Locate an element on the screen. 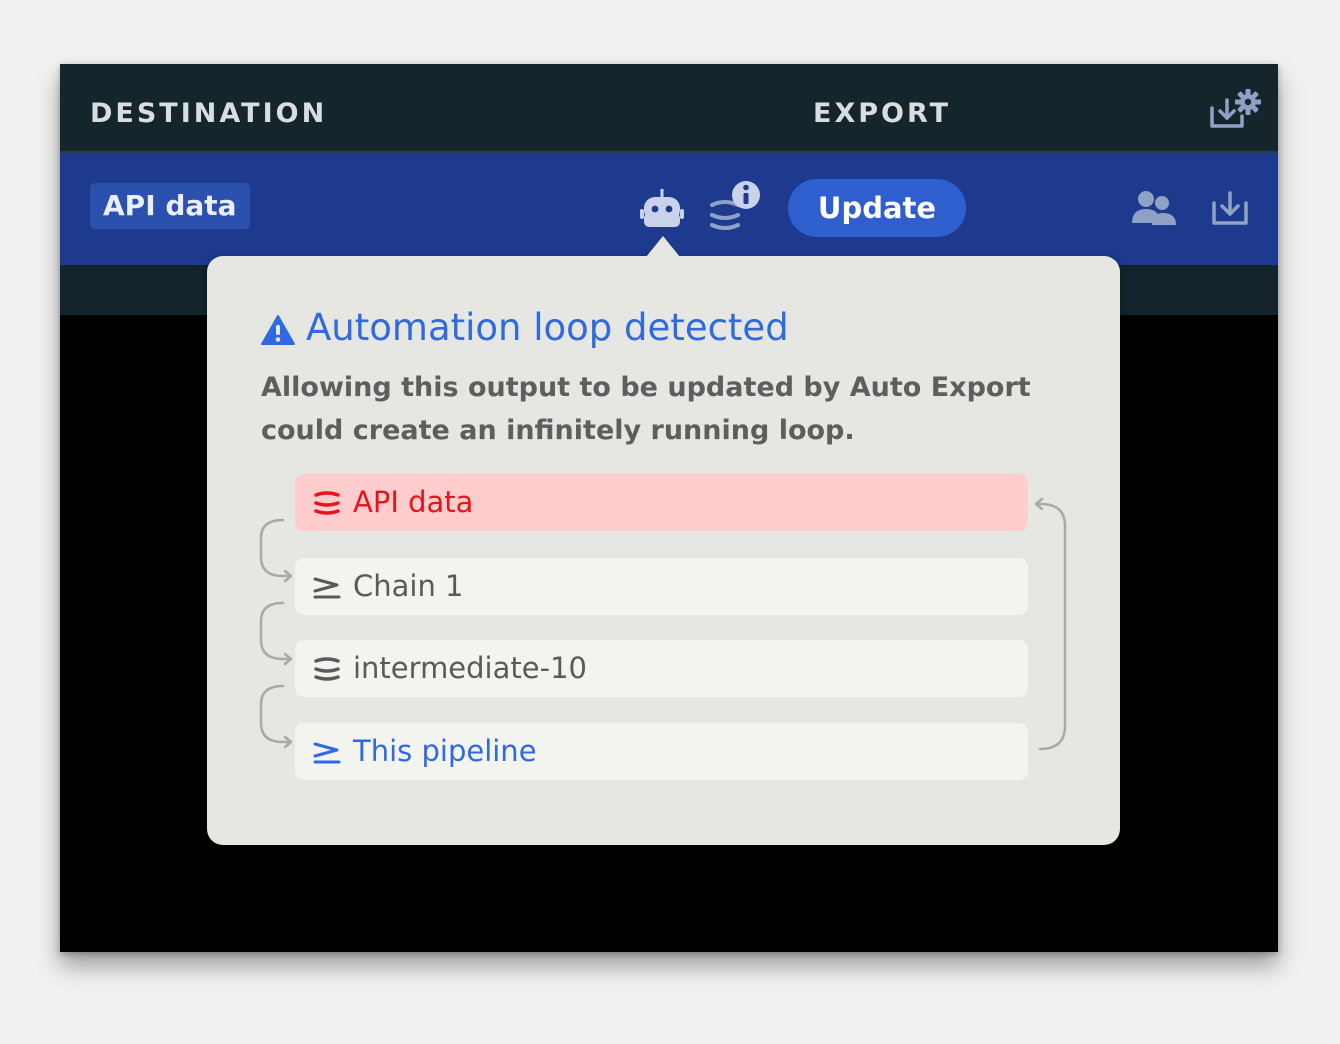  dataset-tag: API data is located at coordinates (170, 206).